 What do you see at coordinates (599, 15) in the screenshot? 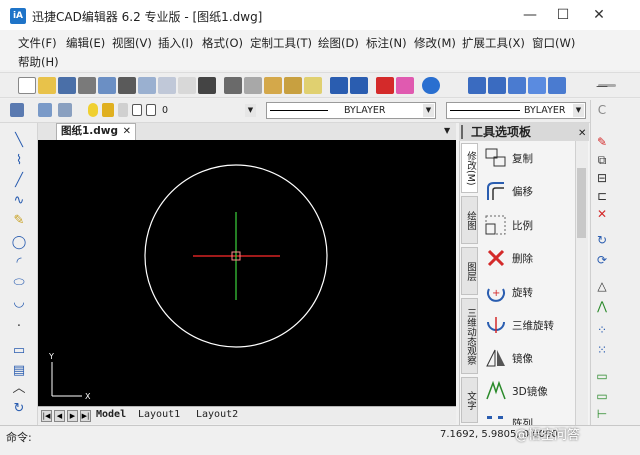
I see `close-button: ✕` at bounding box center [599, 15].